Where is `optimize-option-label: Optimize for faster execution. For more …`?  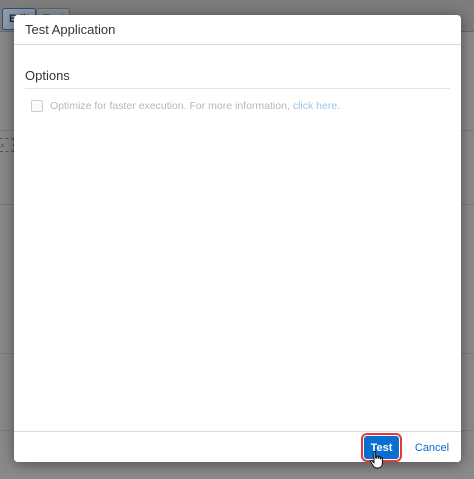
optimize-option-label: Optimize for faster execution. For more … is located at coordinates (170, 106).